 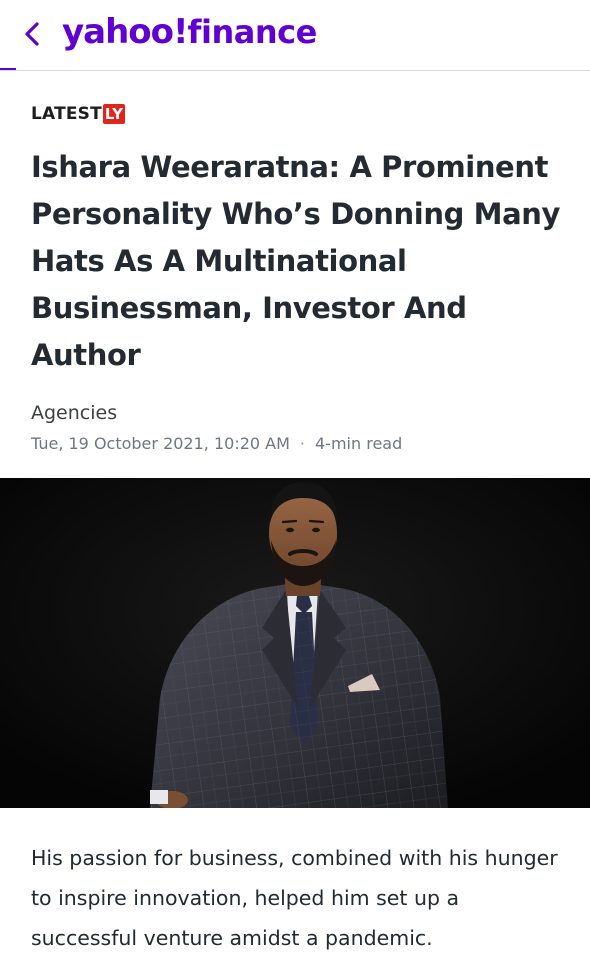 What do you see at coordinates (74, 413) in the screenshot?
I see `article-author: Agencies` at bounding box center [74, 413].